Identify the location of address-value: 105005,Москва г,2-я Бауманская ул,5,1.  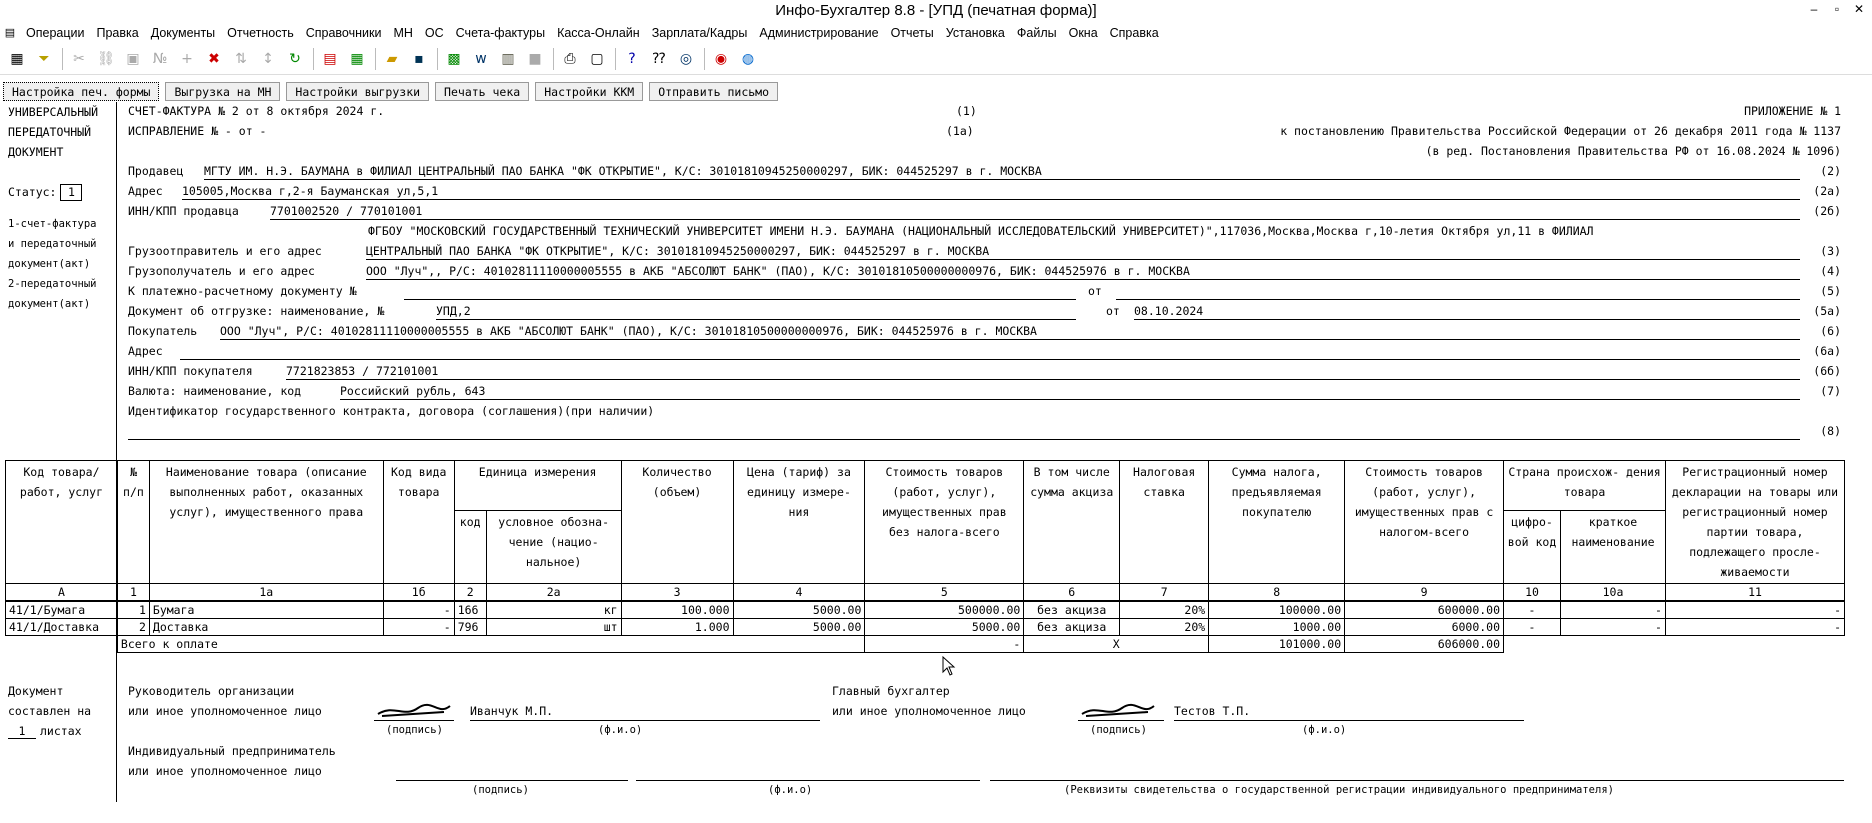
(991, 192).